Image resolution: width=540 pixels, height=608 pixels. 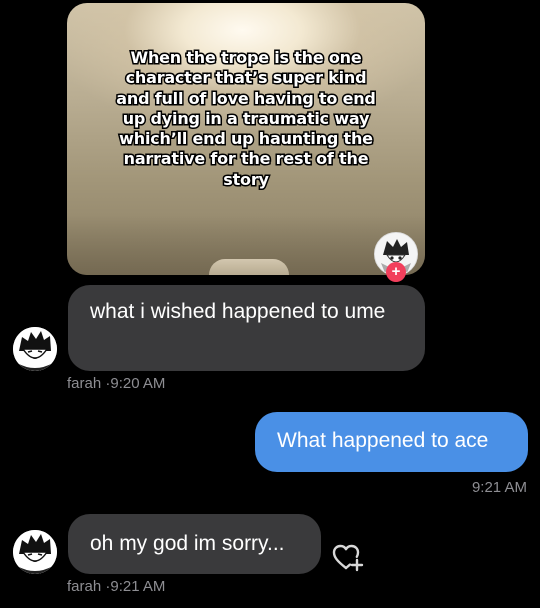 What do you see at coordinates (349, 558) in the screenshot?
I see `heart-plus-icon` at bounding box center [349, 558].